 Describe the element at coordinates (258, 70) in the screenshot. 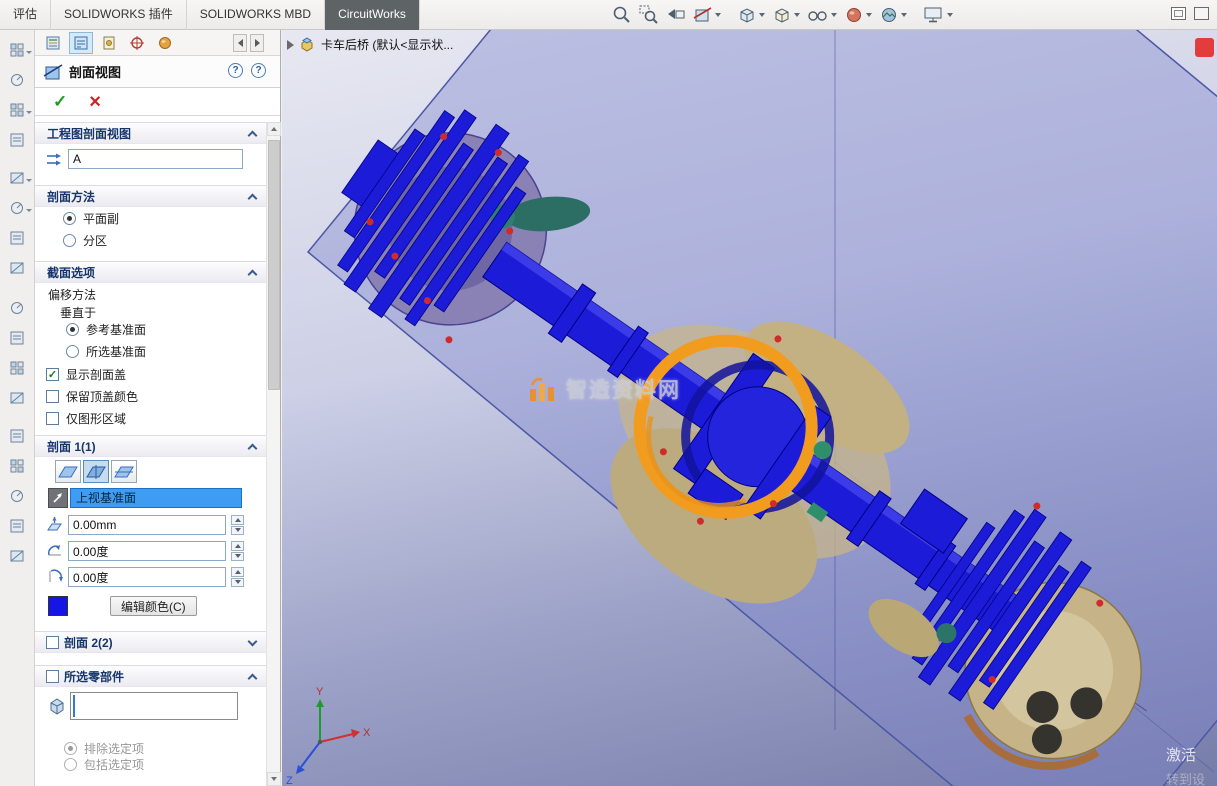

I see `help-icon: ?` at that location.